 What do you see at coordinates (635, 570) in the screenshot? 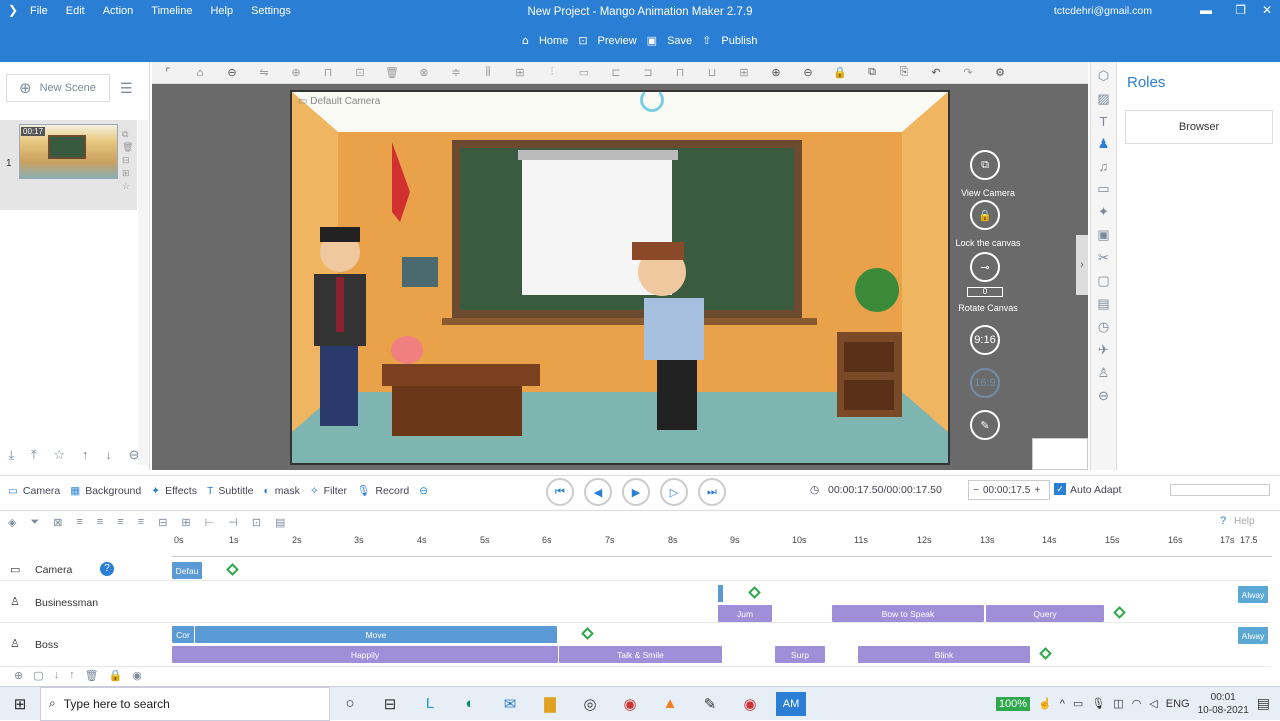
I see `camera-track: ▭ Camera ? Defau` at bounding box center [635, 570].